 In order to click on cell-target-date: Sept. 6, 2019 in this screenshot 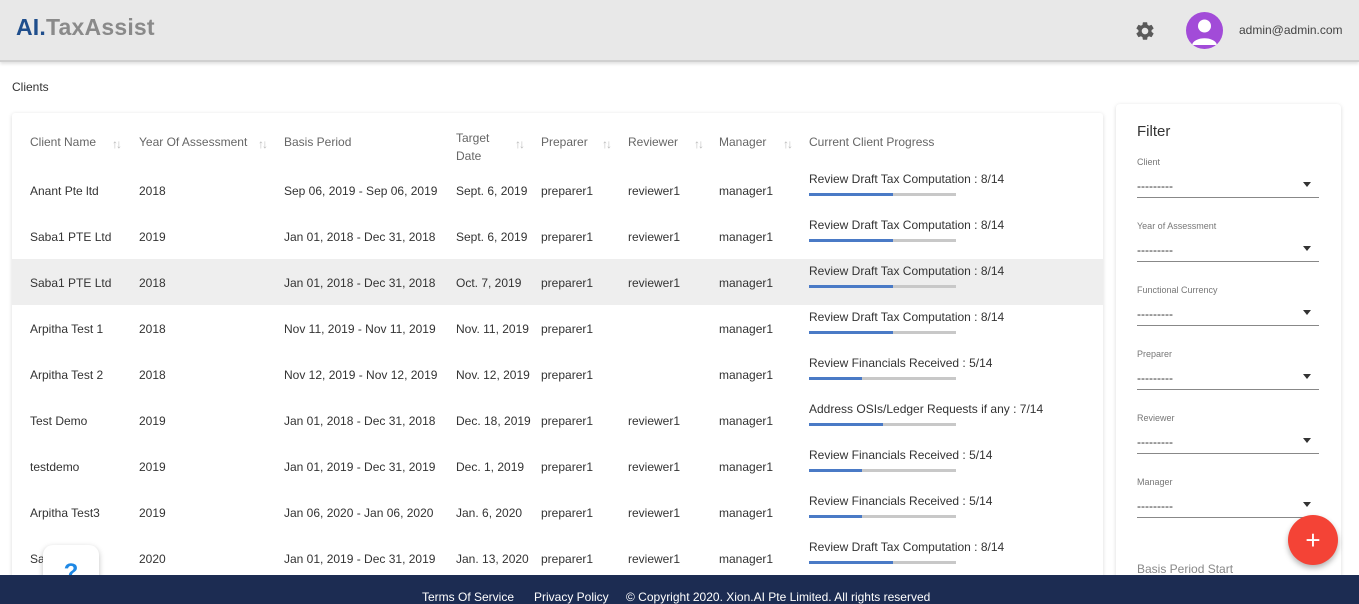, I will do `click(492, 237)`.